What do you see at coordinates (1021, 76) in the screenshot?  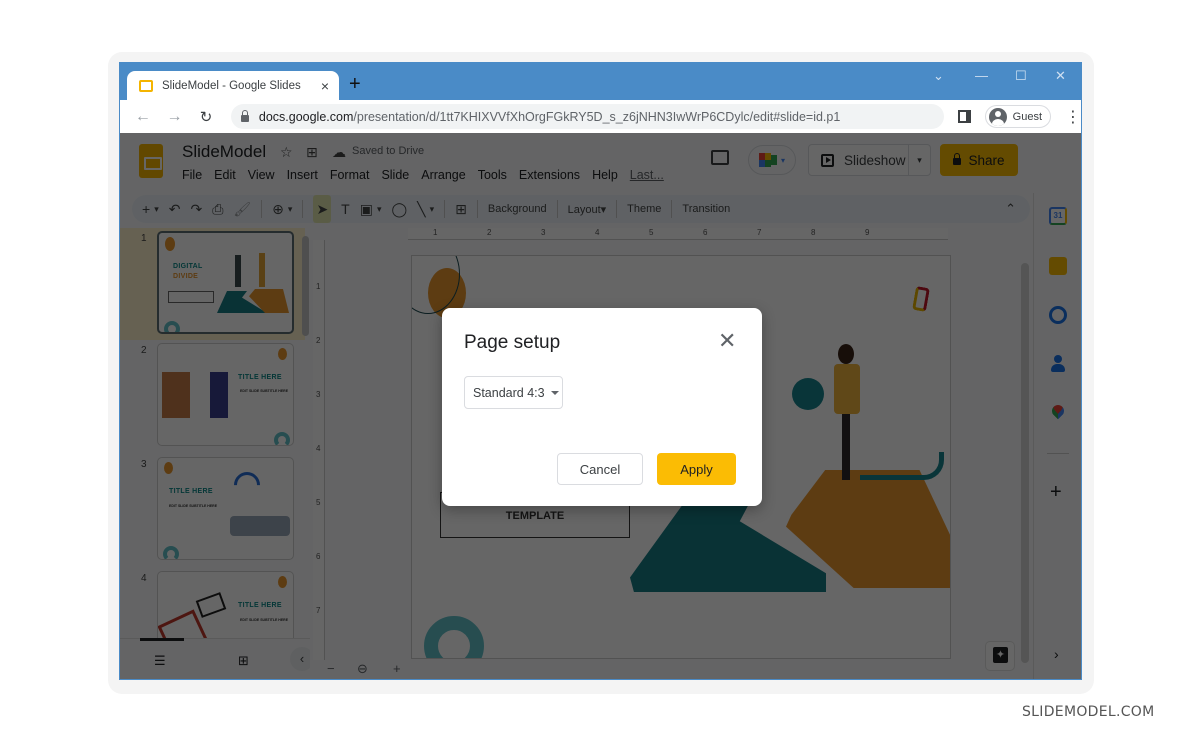 I see `maximize-icon: ☐` at bounding box center [1021, 76].